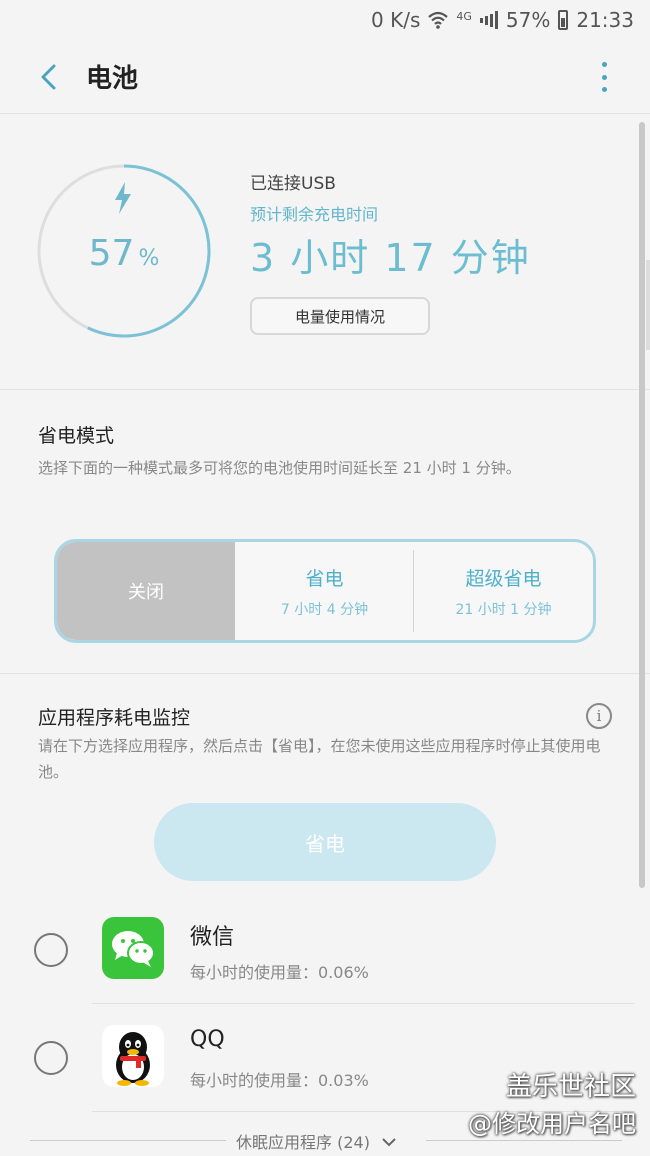  What do you see at coordinates (340, 316) in the screenshot?
I see `battery-usage-button: 电量使用情况` at bounding box center [340, 316].